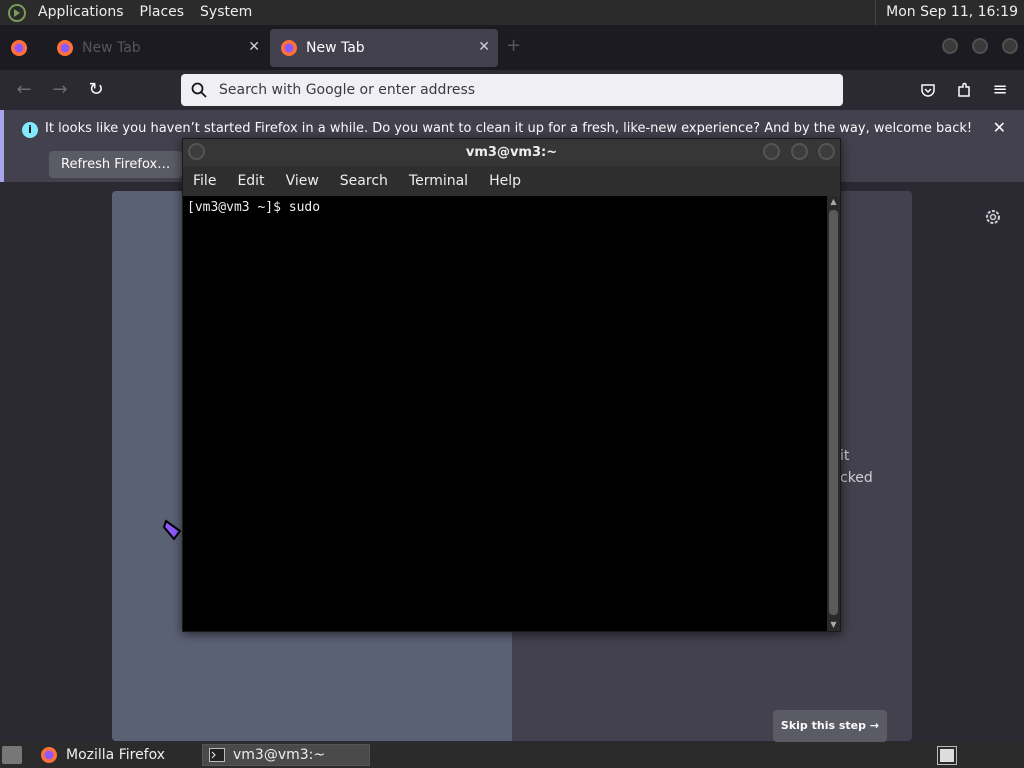 This screenshot has width=1024, height=768. Describe the element at coordinates (833, 625) in the screenshot. I see `scroll-down-icon: ▼` at that location.